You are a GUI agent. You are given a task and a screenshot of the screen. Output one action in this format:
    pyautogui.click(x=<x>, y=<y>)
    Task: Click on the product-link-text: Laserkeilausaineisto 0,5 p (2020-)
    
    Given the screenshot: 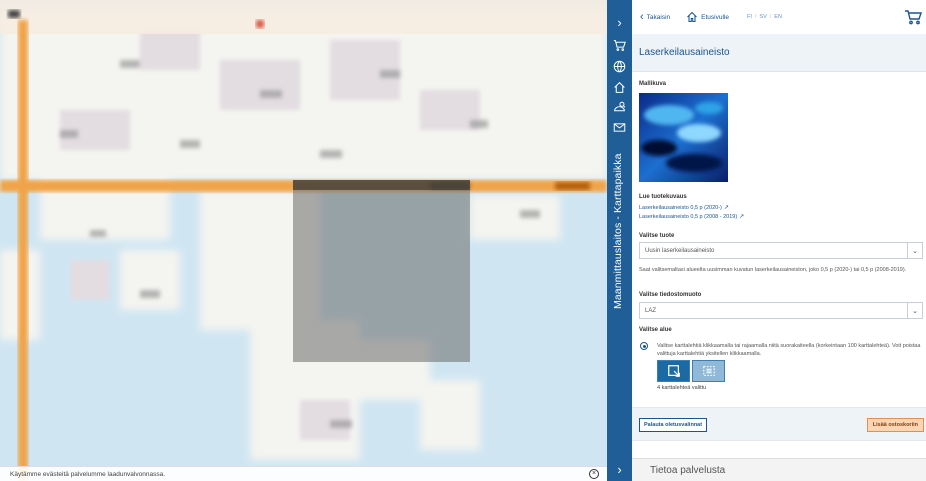 What is the action you would take?
    pyautogui.click(x=680, y=208)
    